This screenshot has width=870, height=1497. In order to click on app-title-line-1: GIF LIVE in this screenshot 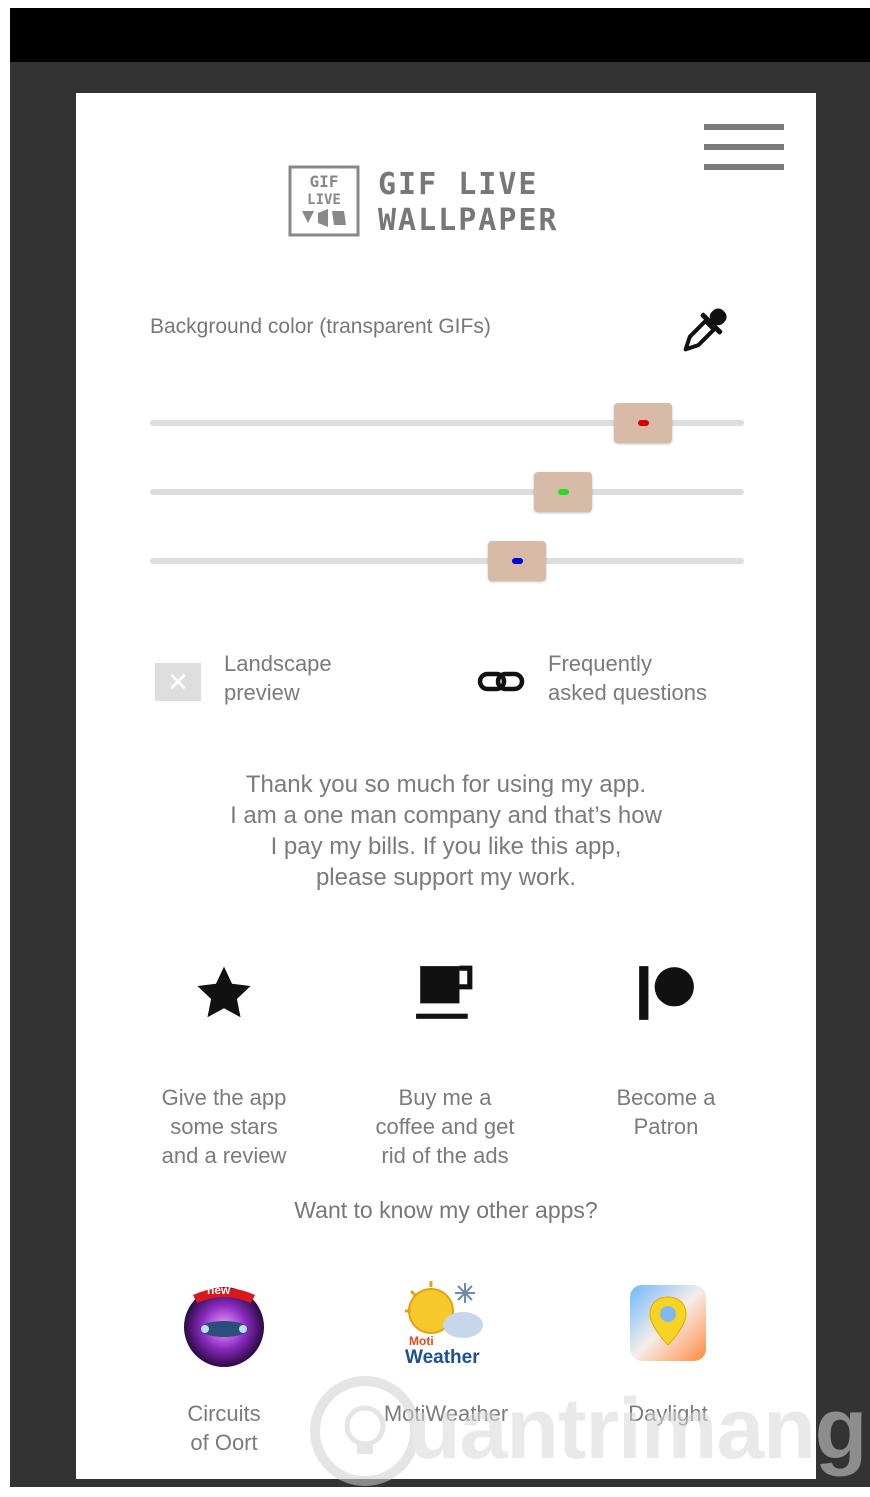, I will do `click(458, 184)`.